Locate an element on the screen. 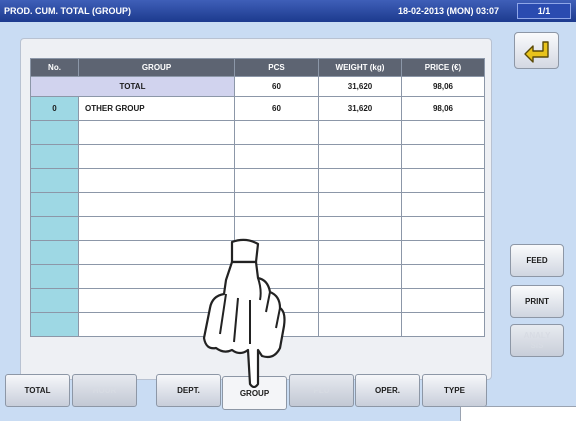 The image size is (576, 421). page-indicator: 1/1 is located at coordinates (544, 11).